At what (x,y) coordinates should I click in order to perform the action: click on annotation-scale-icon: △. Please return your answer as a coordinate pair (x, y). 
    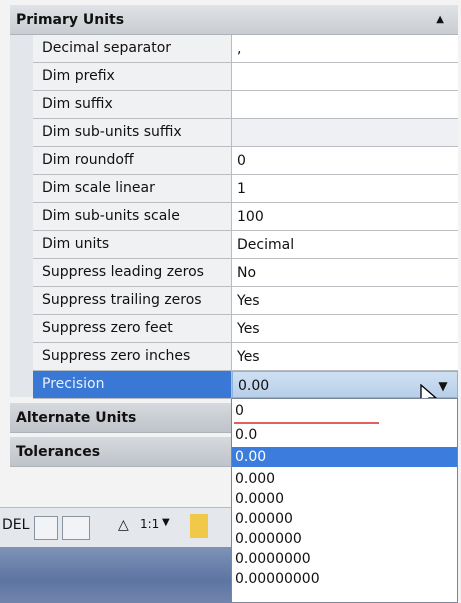
    Looking at the image, I should click on (123, 525).